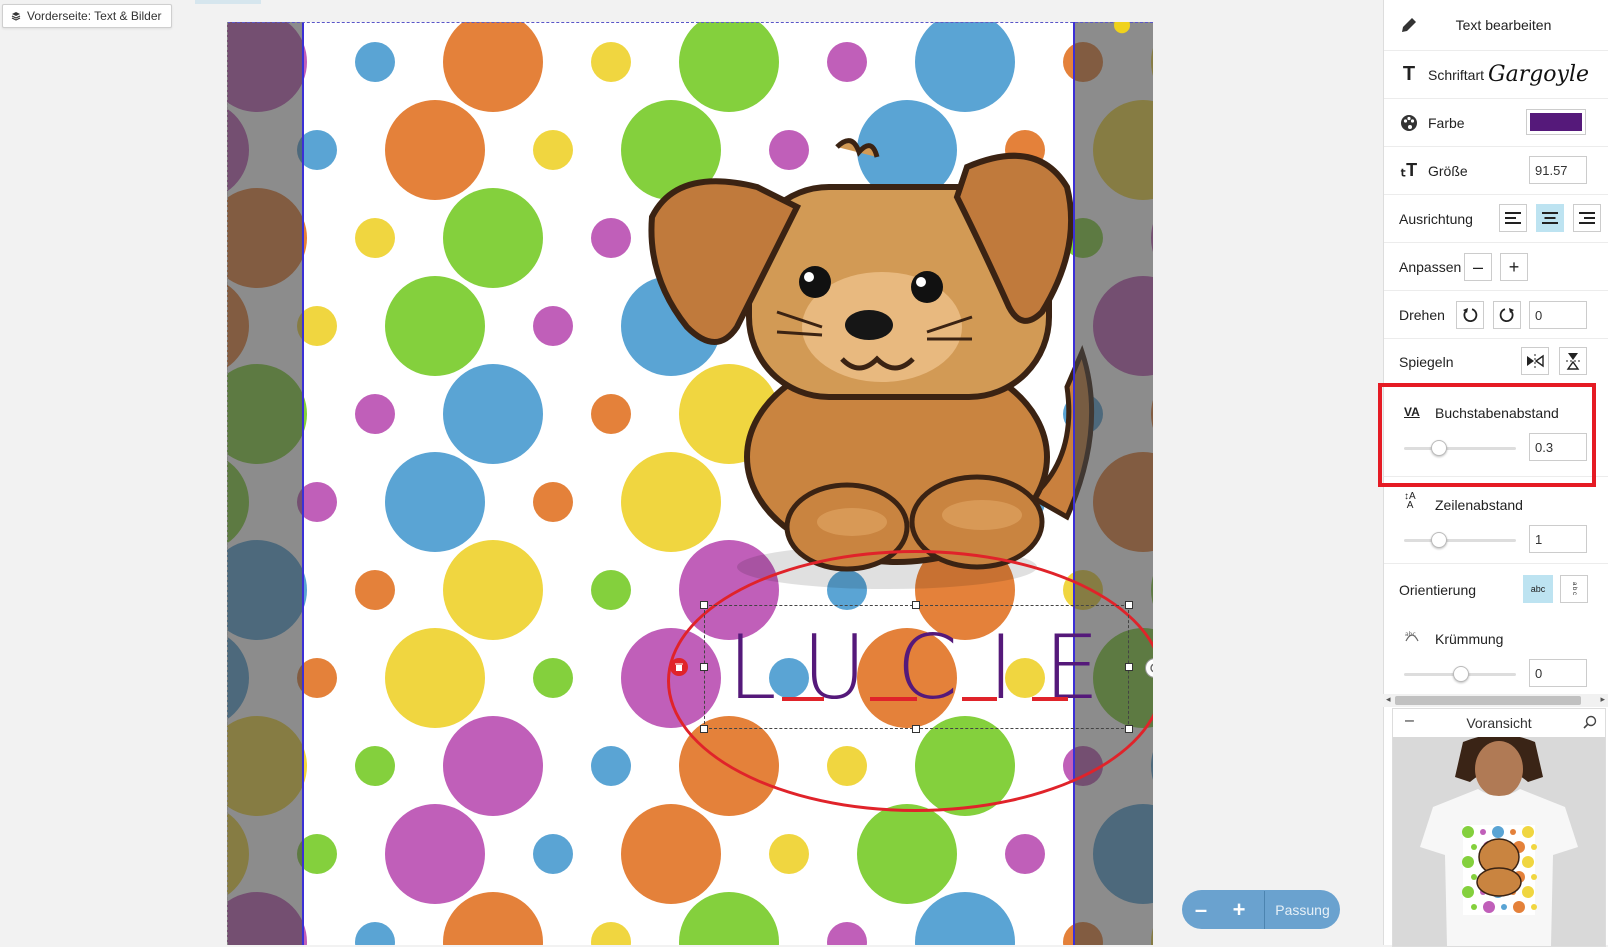 Image resolution: width=1608 pixels, height=947 pixels. What do you see at coordinates (1129, 605) in the screenshot?
I see `resize-handle-top-right` at bounding box center [1129, 605].